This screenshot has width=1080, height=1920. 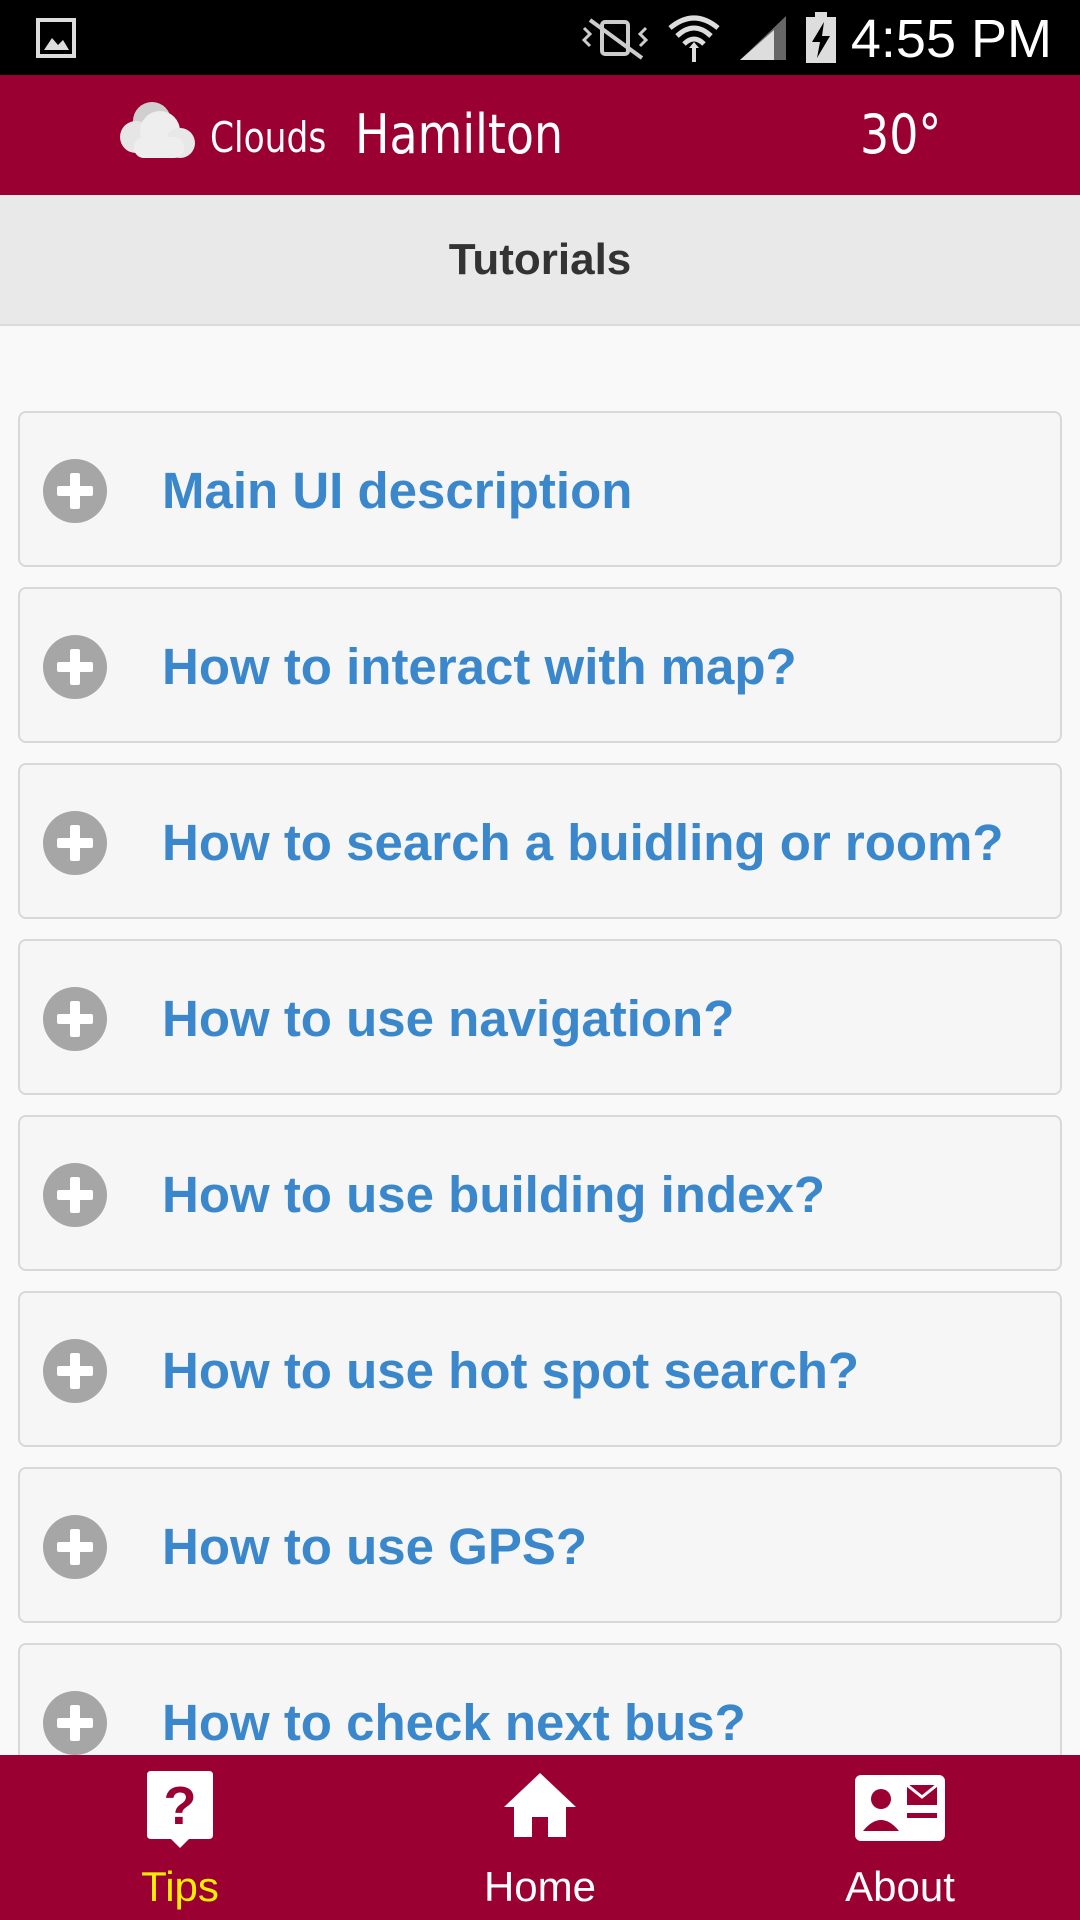 I want to click on tutorial-title: How to use GPS?, so click(x=592, y=1547).